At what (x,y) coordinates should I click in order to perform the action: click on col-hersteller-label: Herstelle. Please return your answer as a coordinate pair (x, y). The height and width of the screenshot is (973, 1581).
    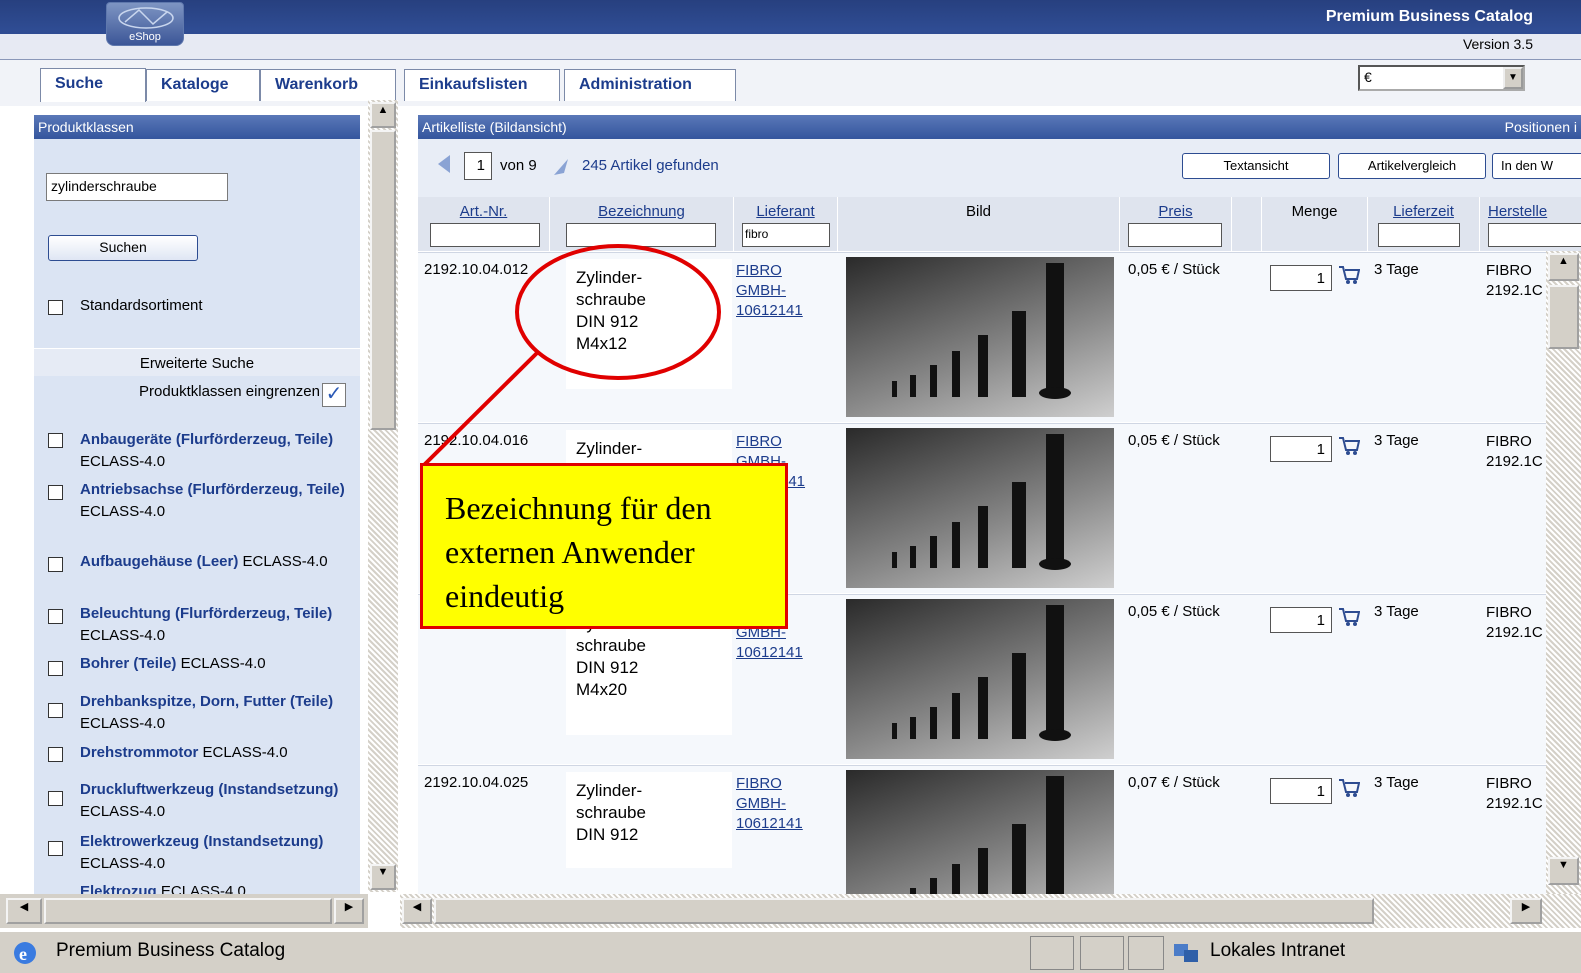
    Looking at the image, I should click on (1518, 211).